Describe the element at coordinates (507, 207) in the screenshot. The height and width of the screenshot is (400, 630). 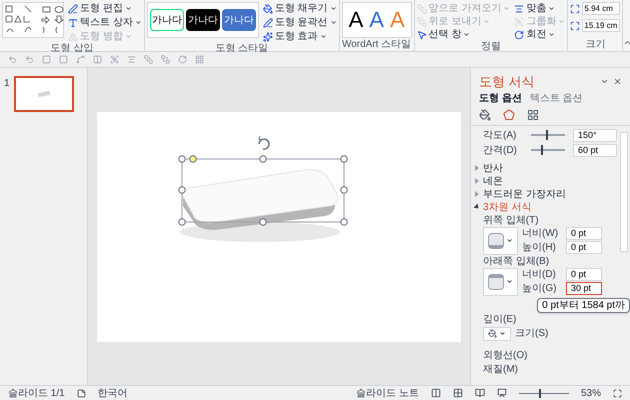
I see `section-title: 3차원 서식` at that location.